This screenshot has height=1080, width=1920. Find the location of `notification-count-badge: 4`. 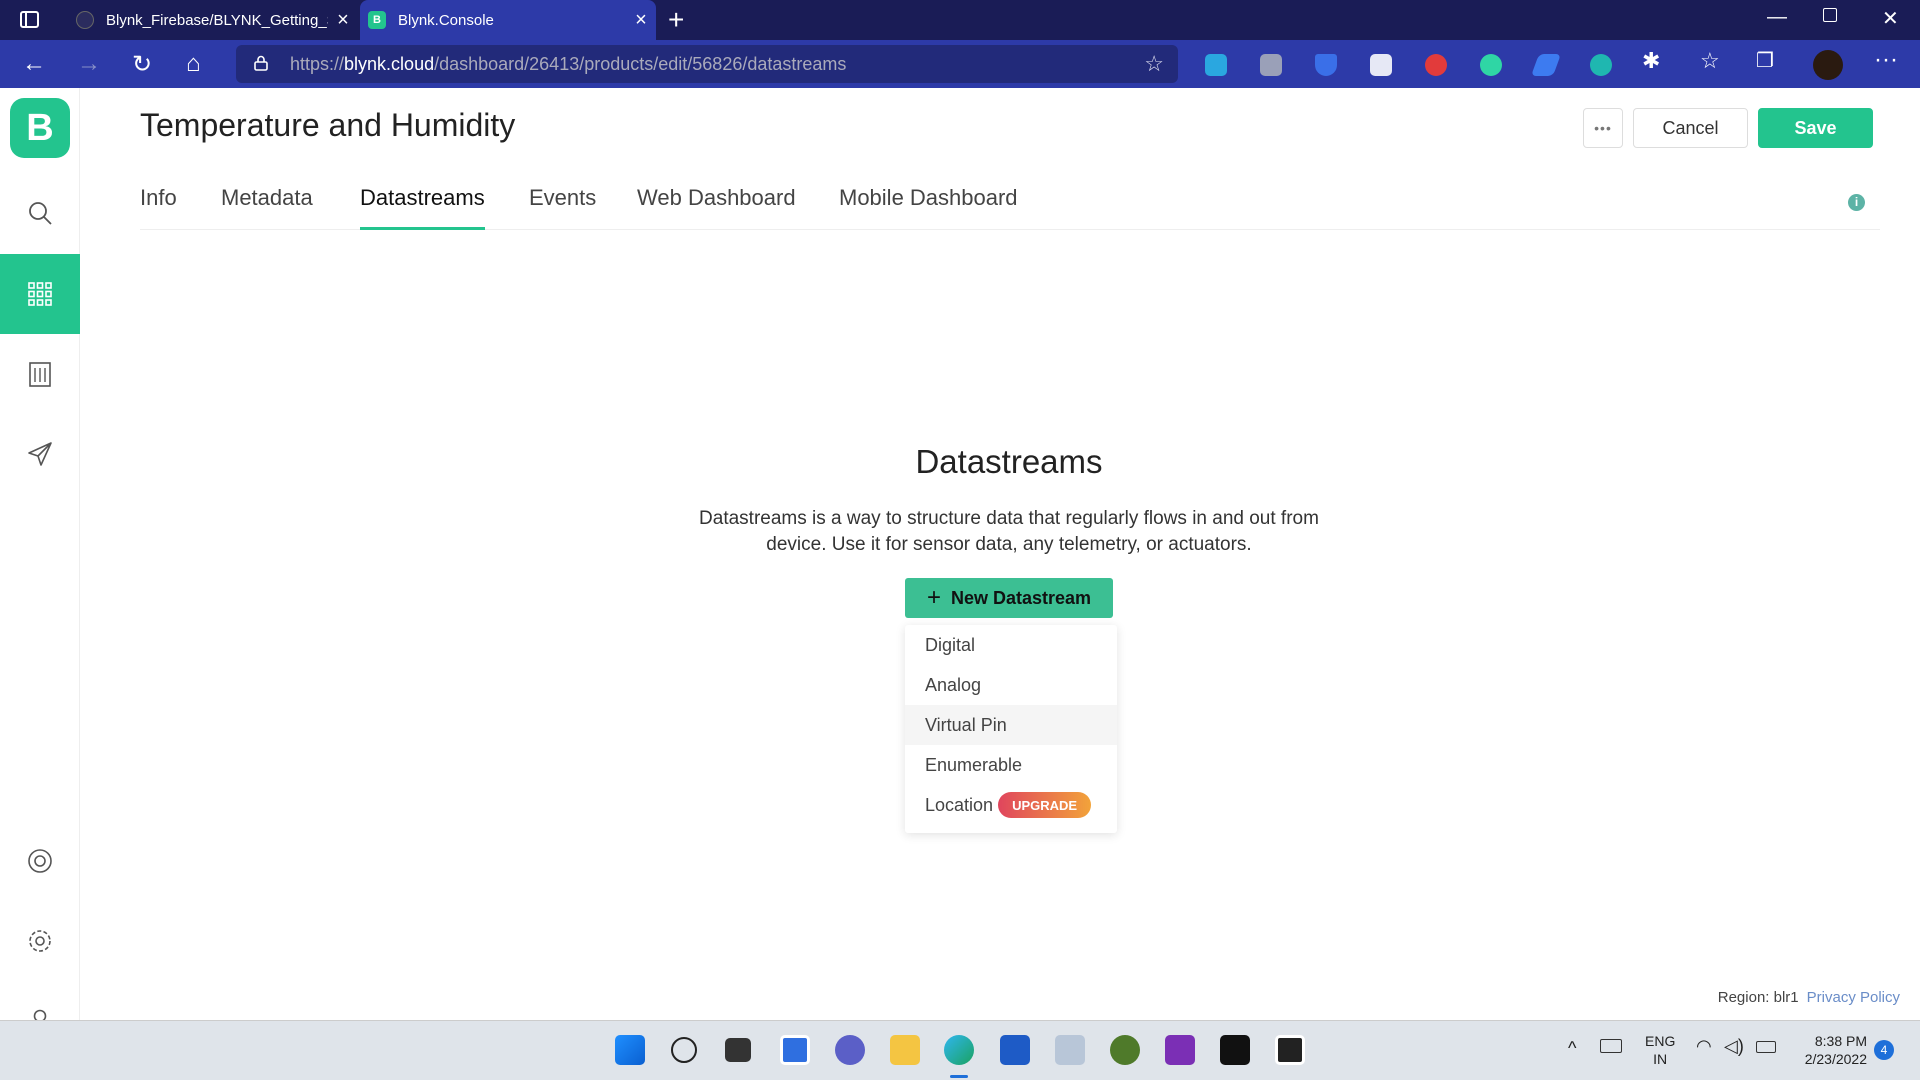

notification-count-badge: 4 is located at coordinates (1884, 1050).